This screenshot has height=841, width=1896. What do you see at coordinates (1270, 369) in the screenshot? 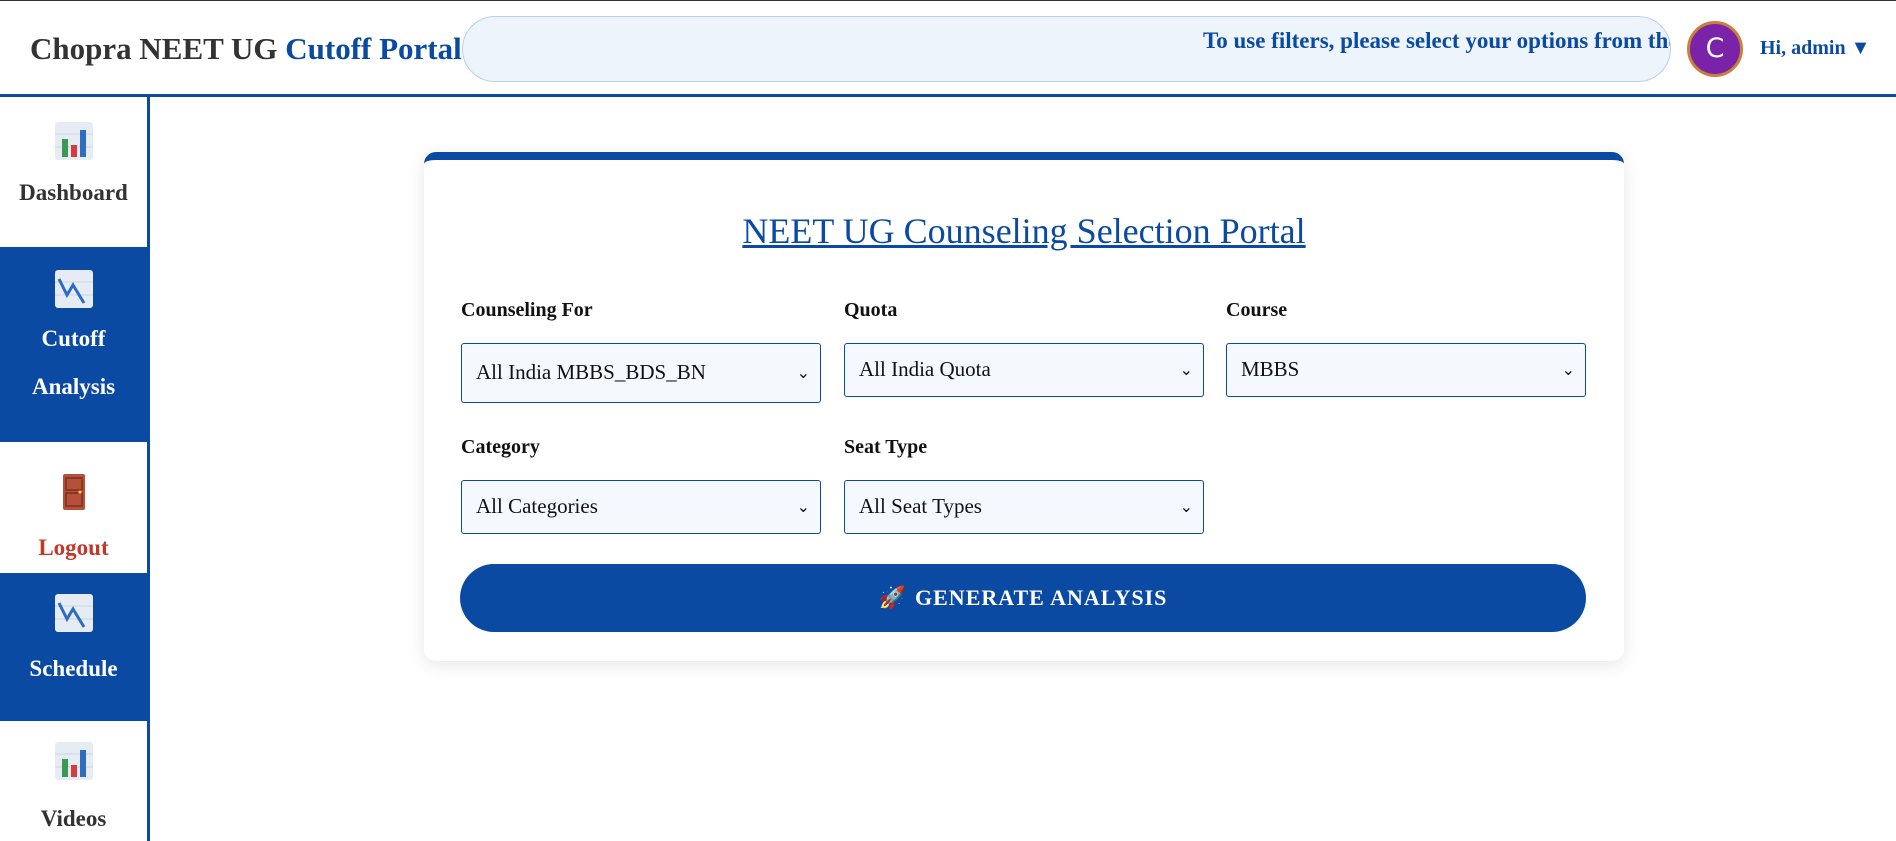
I see `course-value: MBBS` at bounding box center [1270, 369].